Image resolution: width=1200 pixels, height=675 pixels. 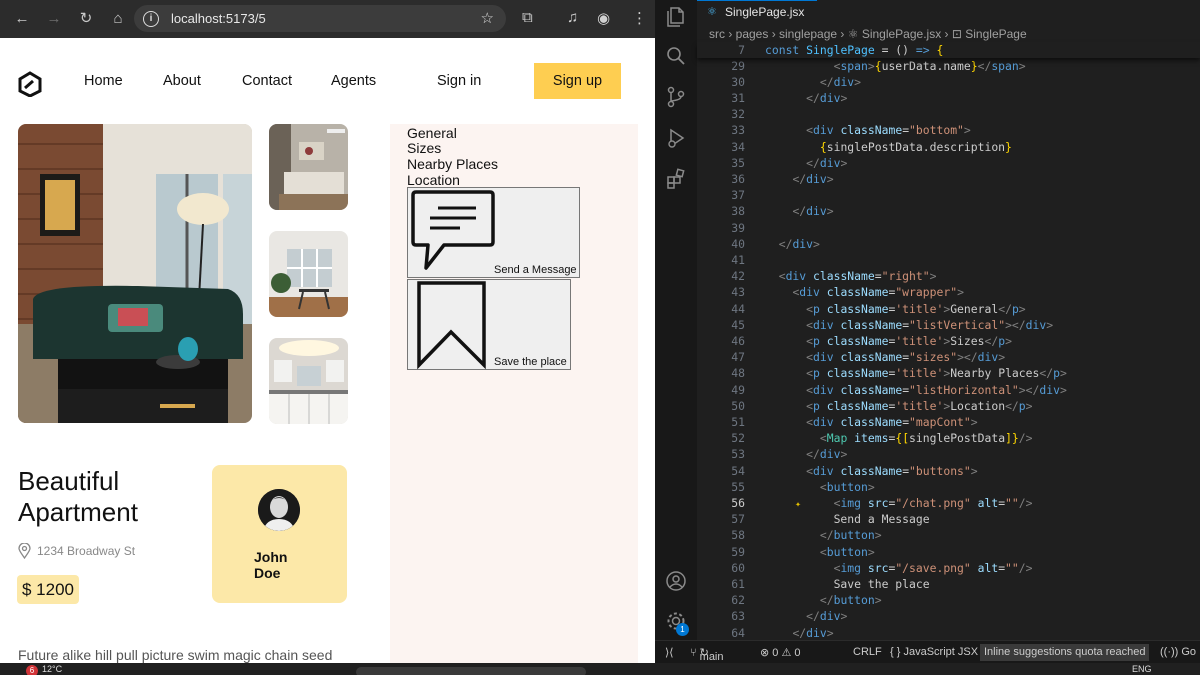 I want to click on branch-indicator: ⑂ main ↻, so click(x=707, y=654).